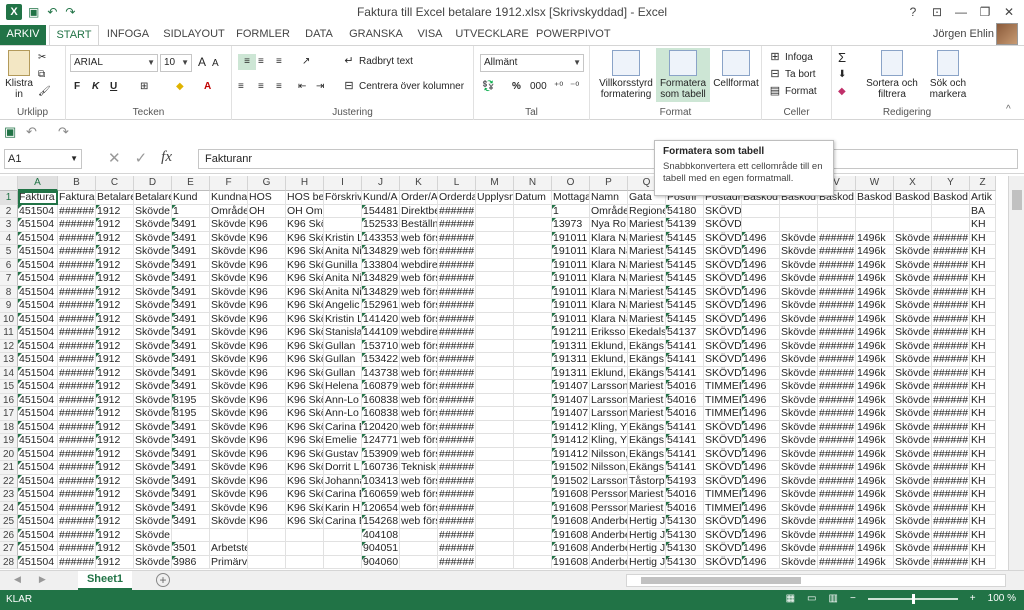 The image size is (1024, 610). I want to click on font-name-select: ARIAL ▼, so click(114, 63).